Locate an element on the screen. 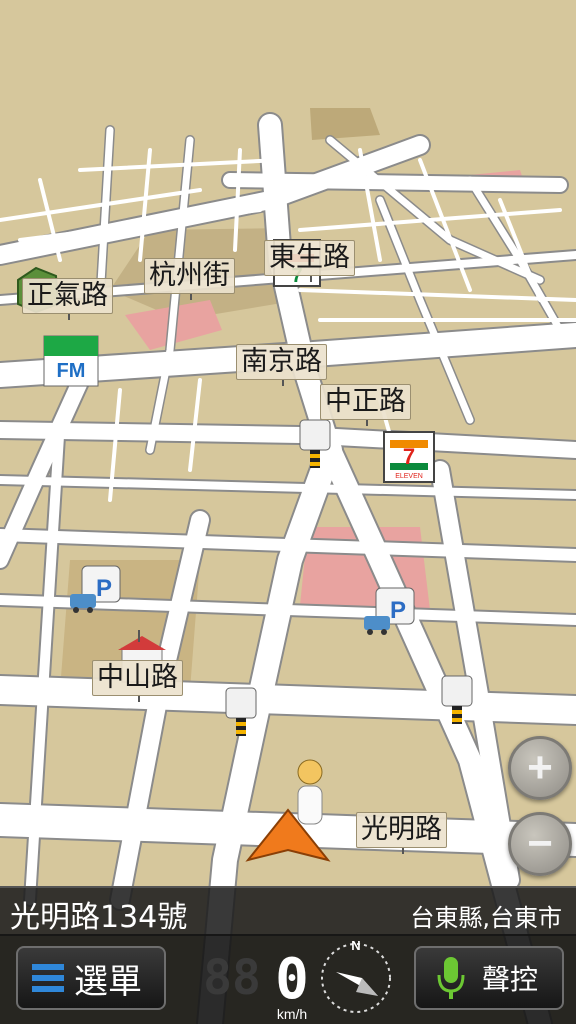 The height and width of the screenshot is (1024, 576). control-bar: 選單 88 0 km/h N 聲控 is located at coordinates (288, 979).